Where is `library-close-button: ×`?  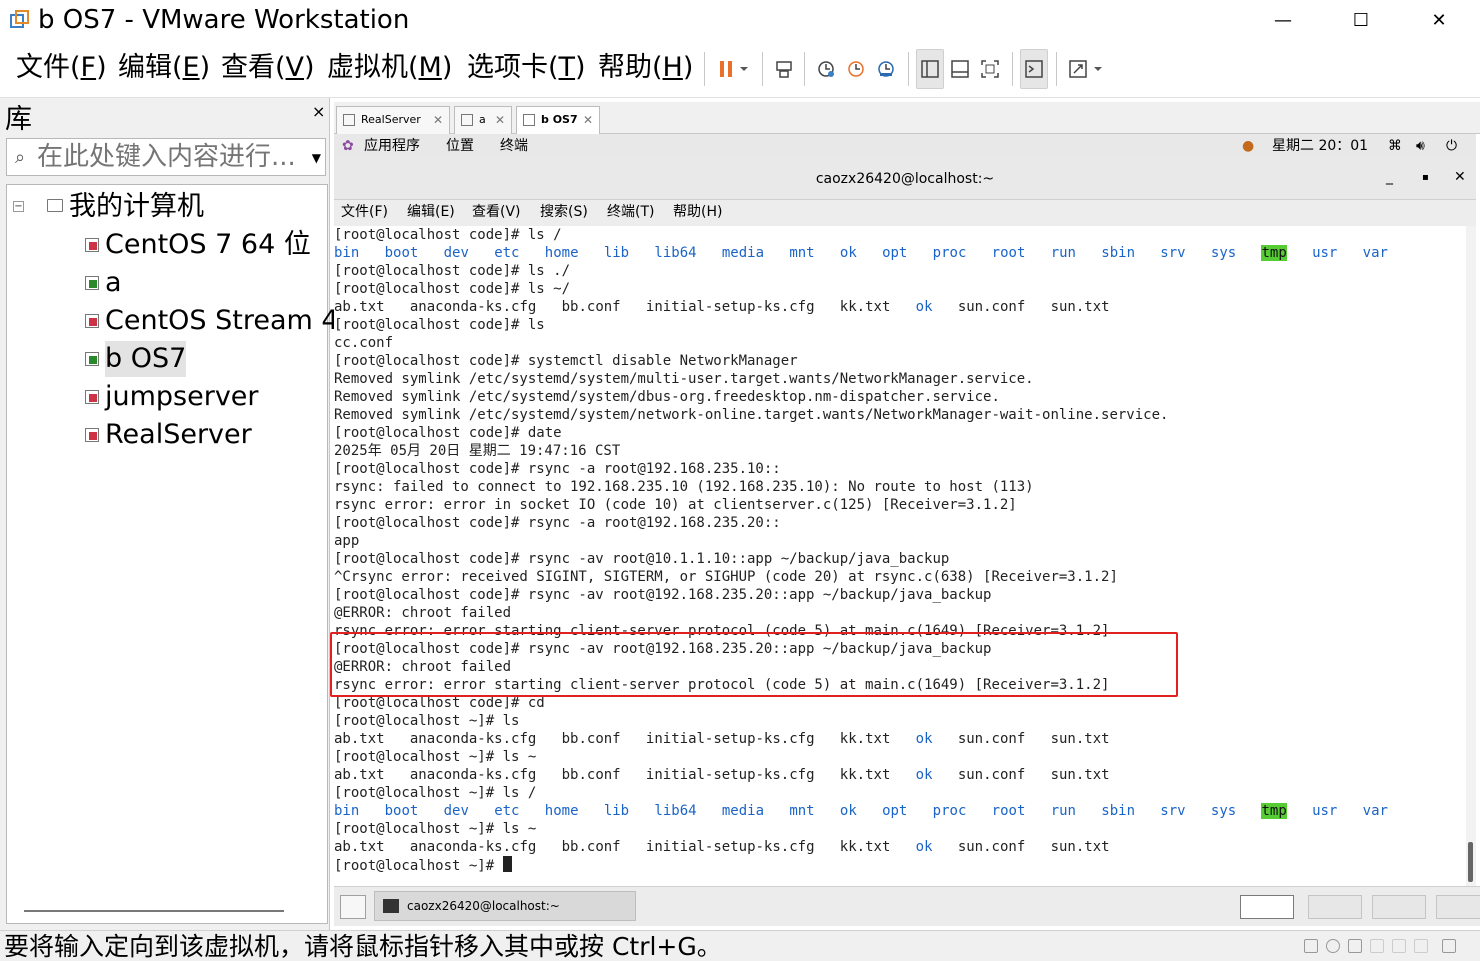 library-close-button: × is located at coordinates (318, 111).